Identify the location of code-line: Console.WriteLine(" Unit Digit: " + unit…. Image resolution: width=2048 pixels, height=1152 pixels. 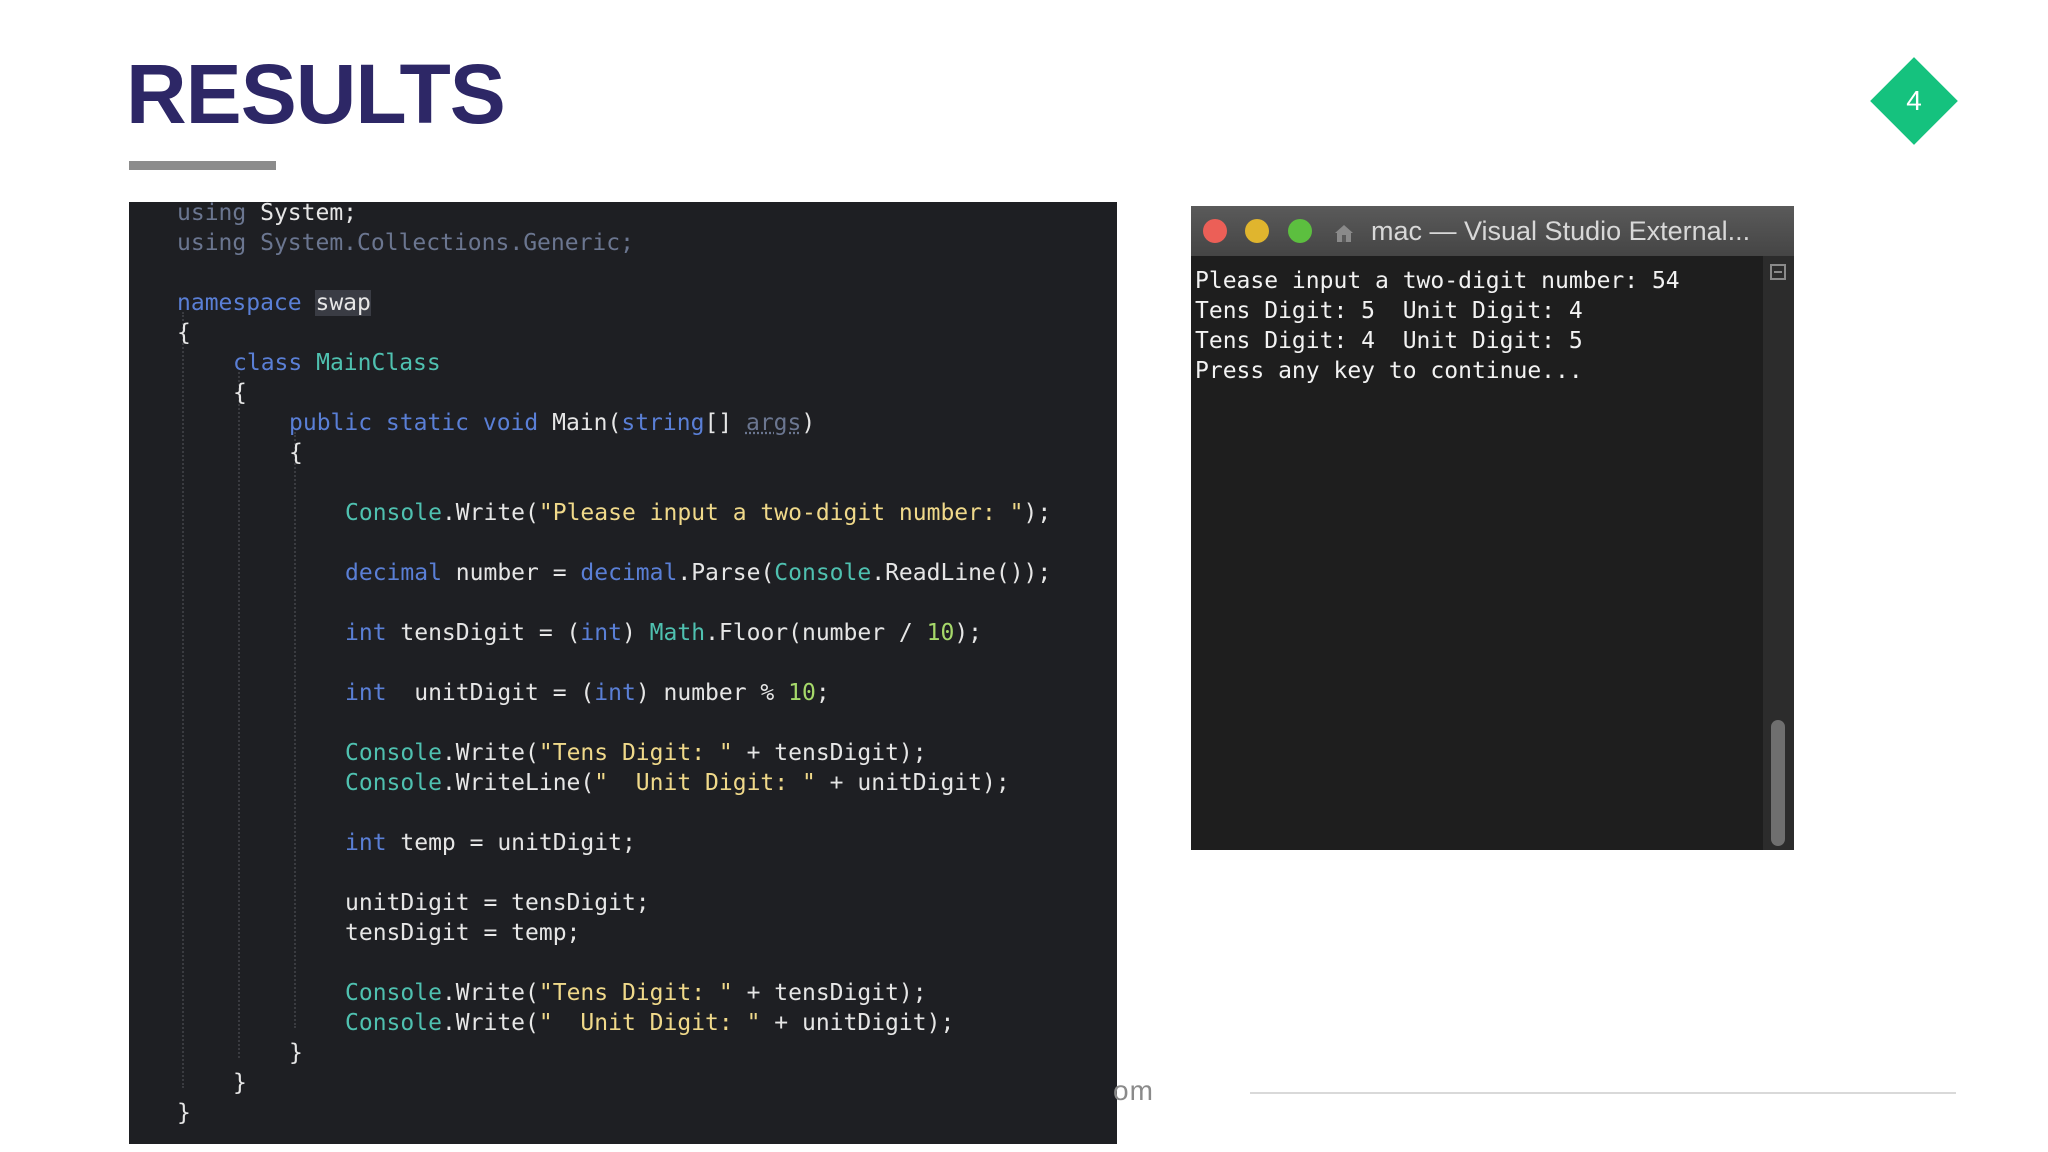
(677, 783).